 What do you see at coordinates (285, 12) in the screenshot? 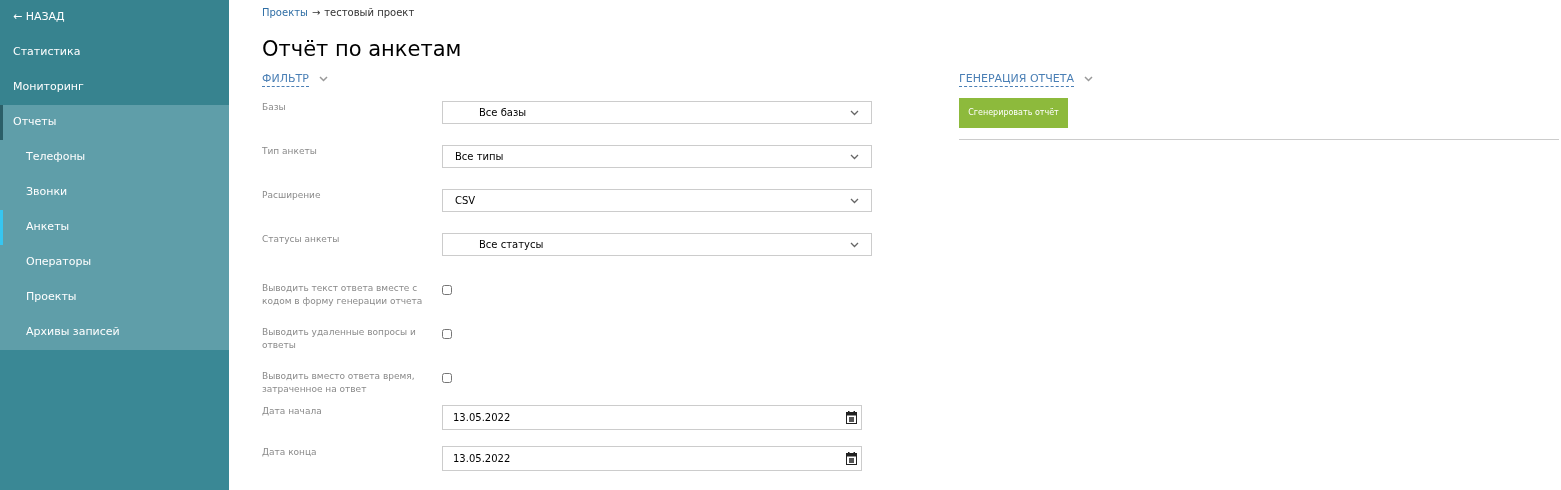
I see `breadcrumb-link: Проекты` at bounding box center [285, 12].